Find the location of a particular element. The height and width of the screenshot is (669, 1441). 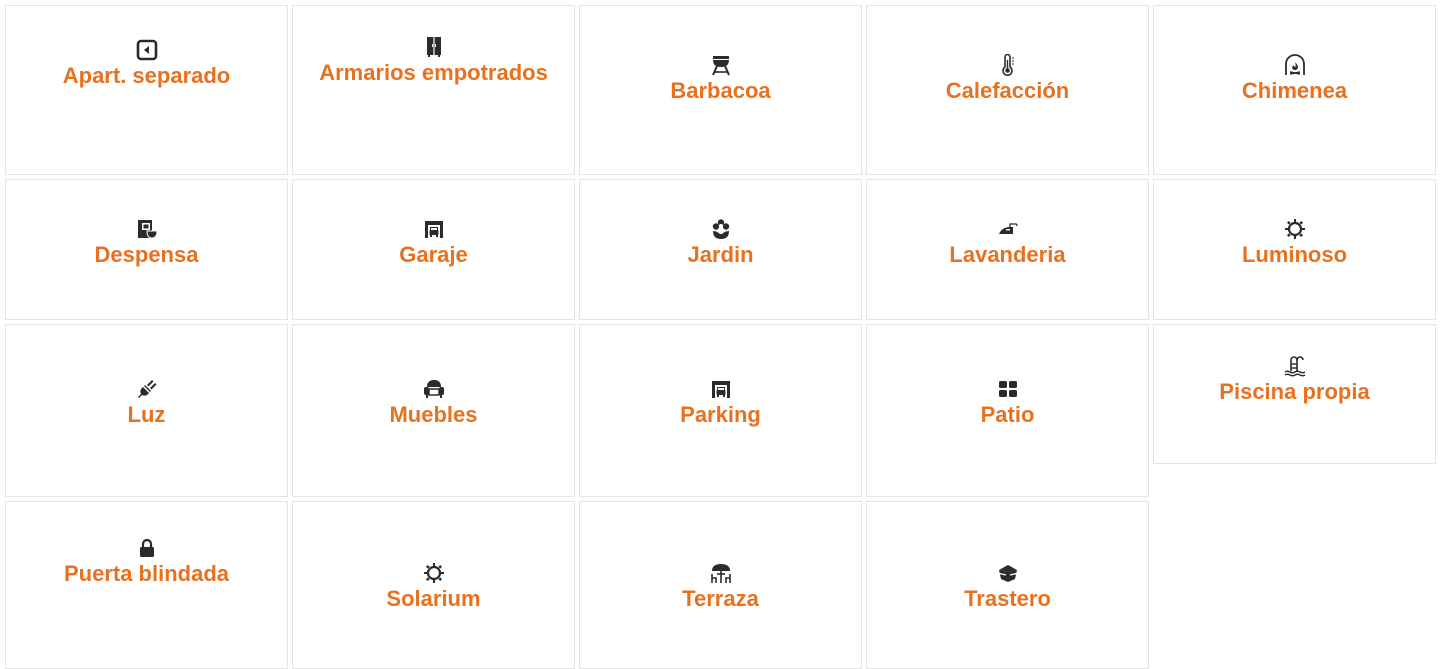

feature-tile-patio: Patio is located at coordinates (1007, 410).